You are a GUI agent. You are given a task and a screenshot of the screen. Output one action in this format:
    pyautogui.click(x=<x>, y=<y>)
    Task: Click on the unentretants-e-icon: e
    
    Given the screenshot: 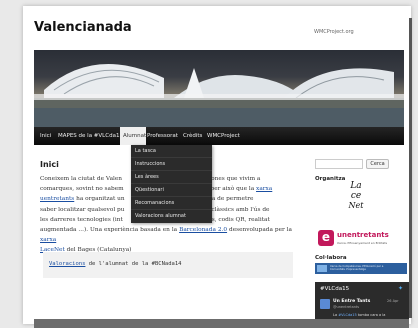 What is the action you would take?
    pyautogui.click(x=326, y=238)
    